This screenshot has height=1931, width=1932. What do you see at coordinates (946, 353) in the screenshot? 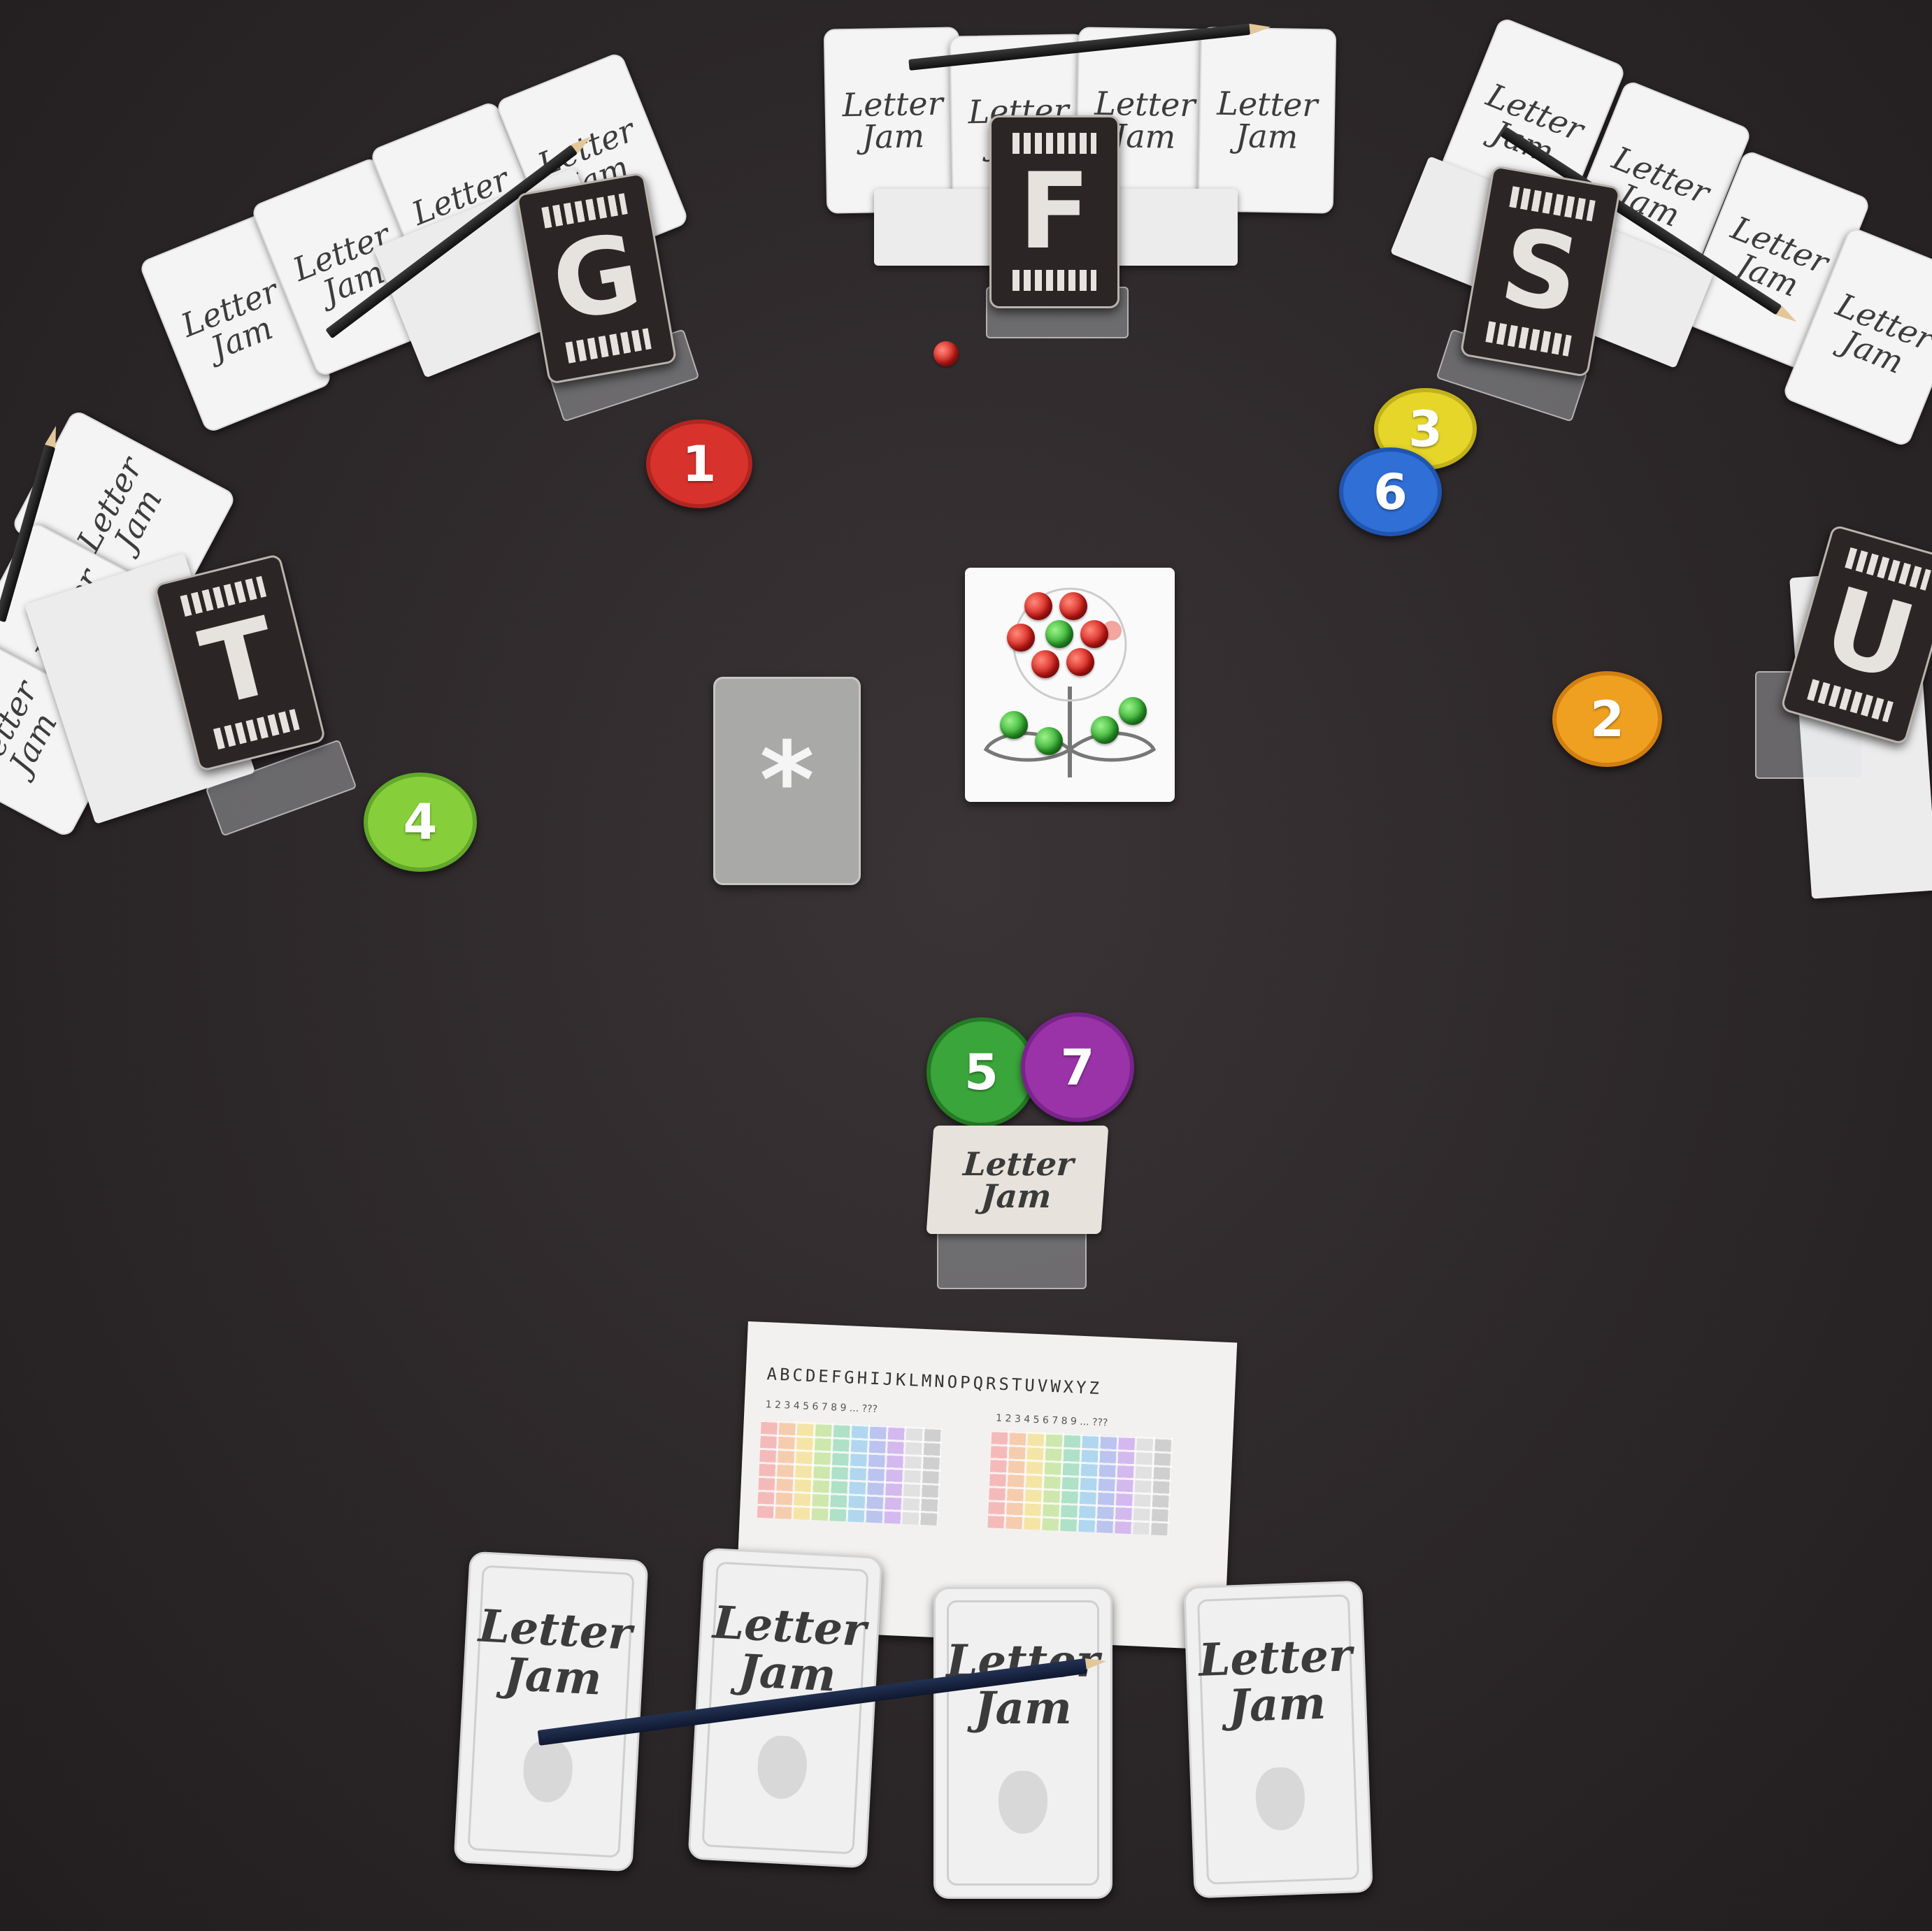
I see `red-marker` at bounding box center [946, 353].